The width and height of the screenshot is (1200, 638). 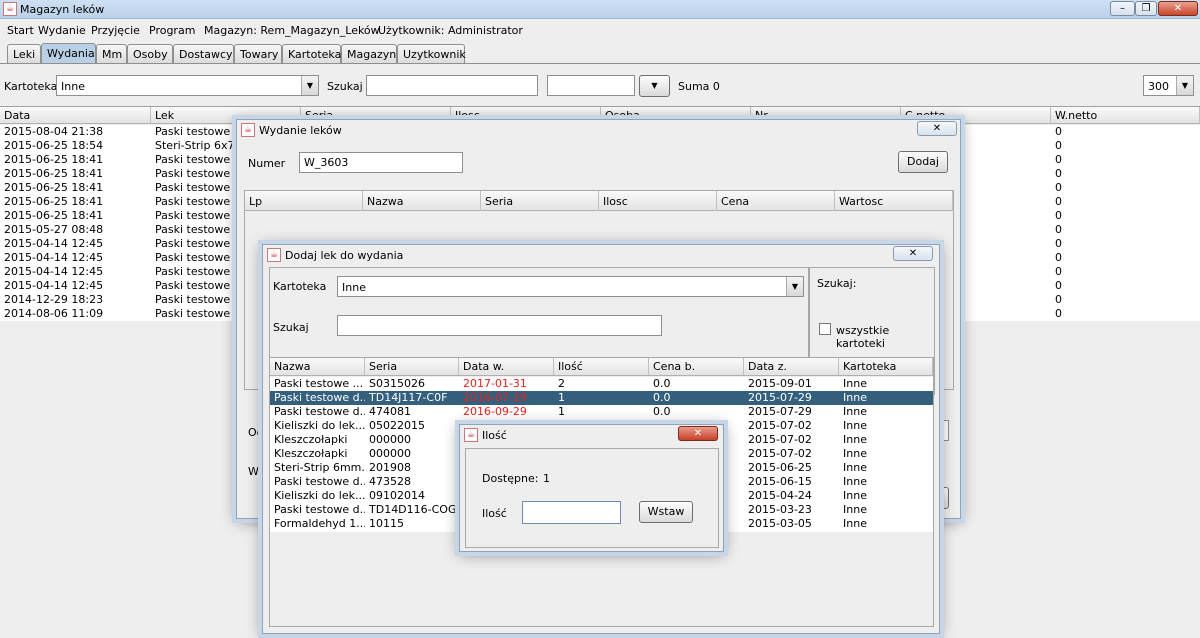 What do you see at coordinates (54, 229) in the screenshot?
I see `cell-data: 2015-05-27 08:48` at bounding box center [54, 229].